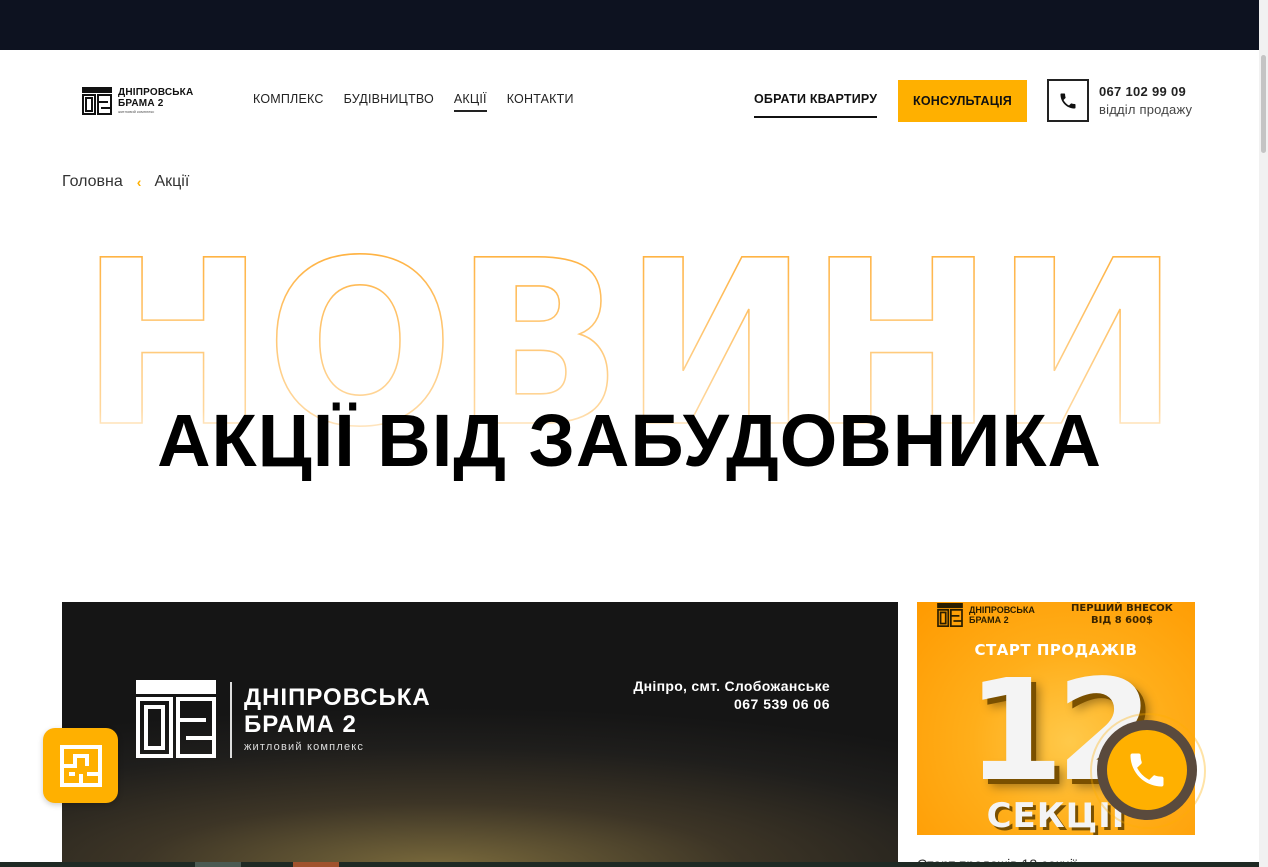  What do you see at coordinates (1002, 610) in the screenshot?
I see `side-logo-line1: ДНІПРОВСЬКА` at bounding box center [1002, 610].